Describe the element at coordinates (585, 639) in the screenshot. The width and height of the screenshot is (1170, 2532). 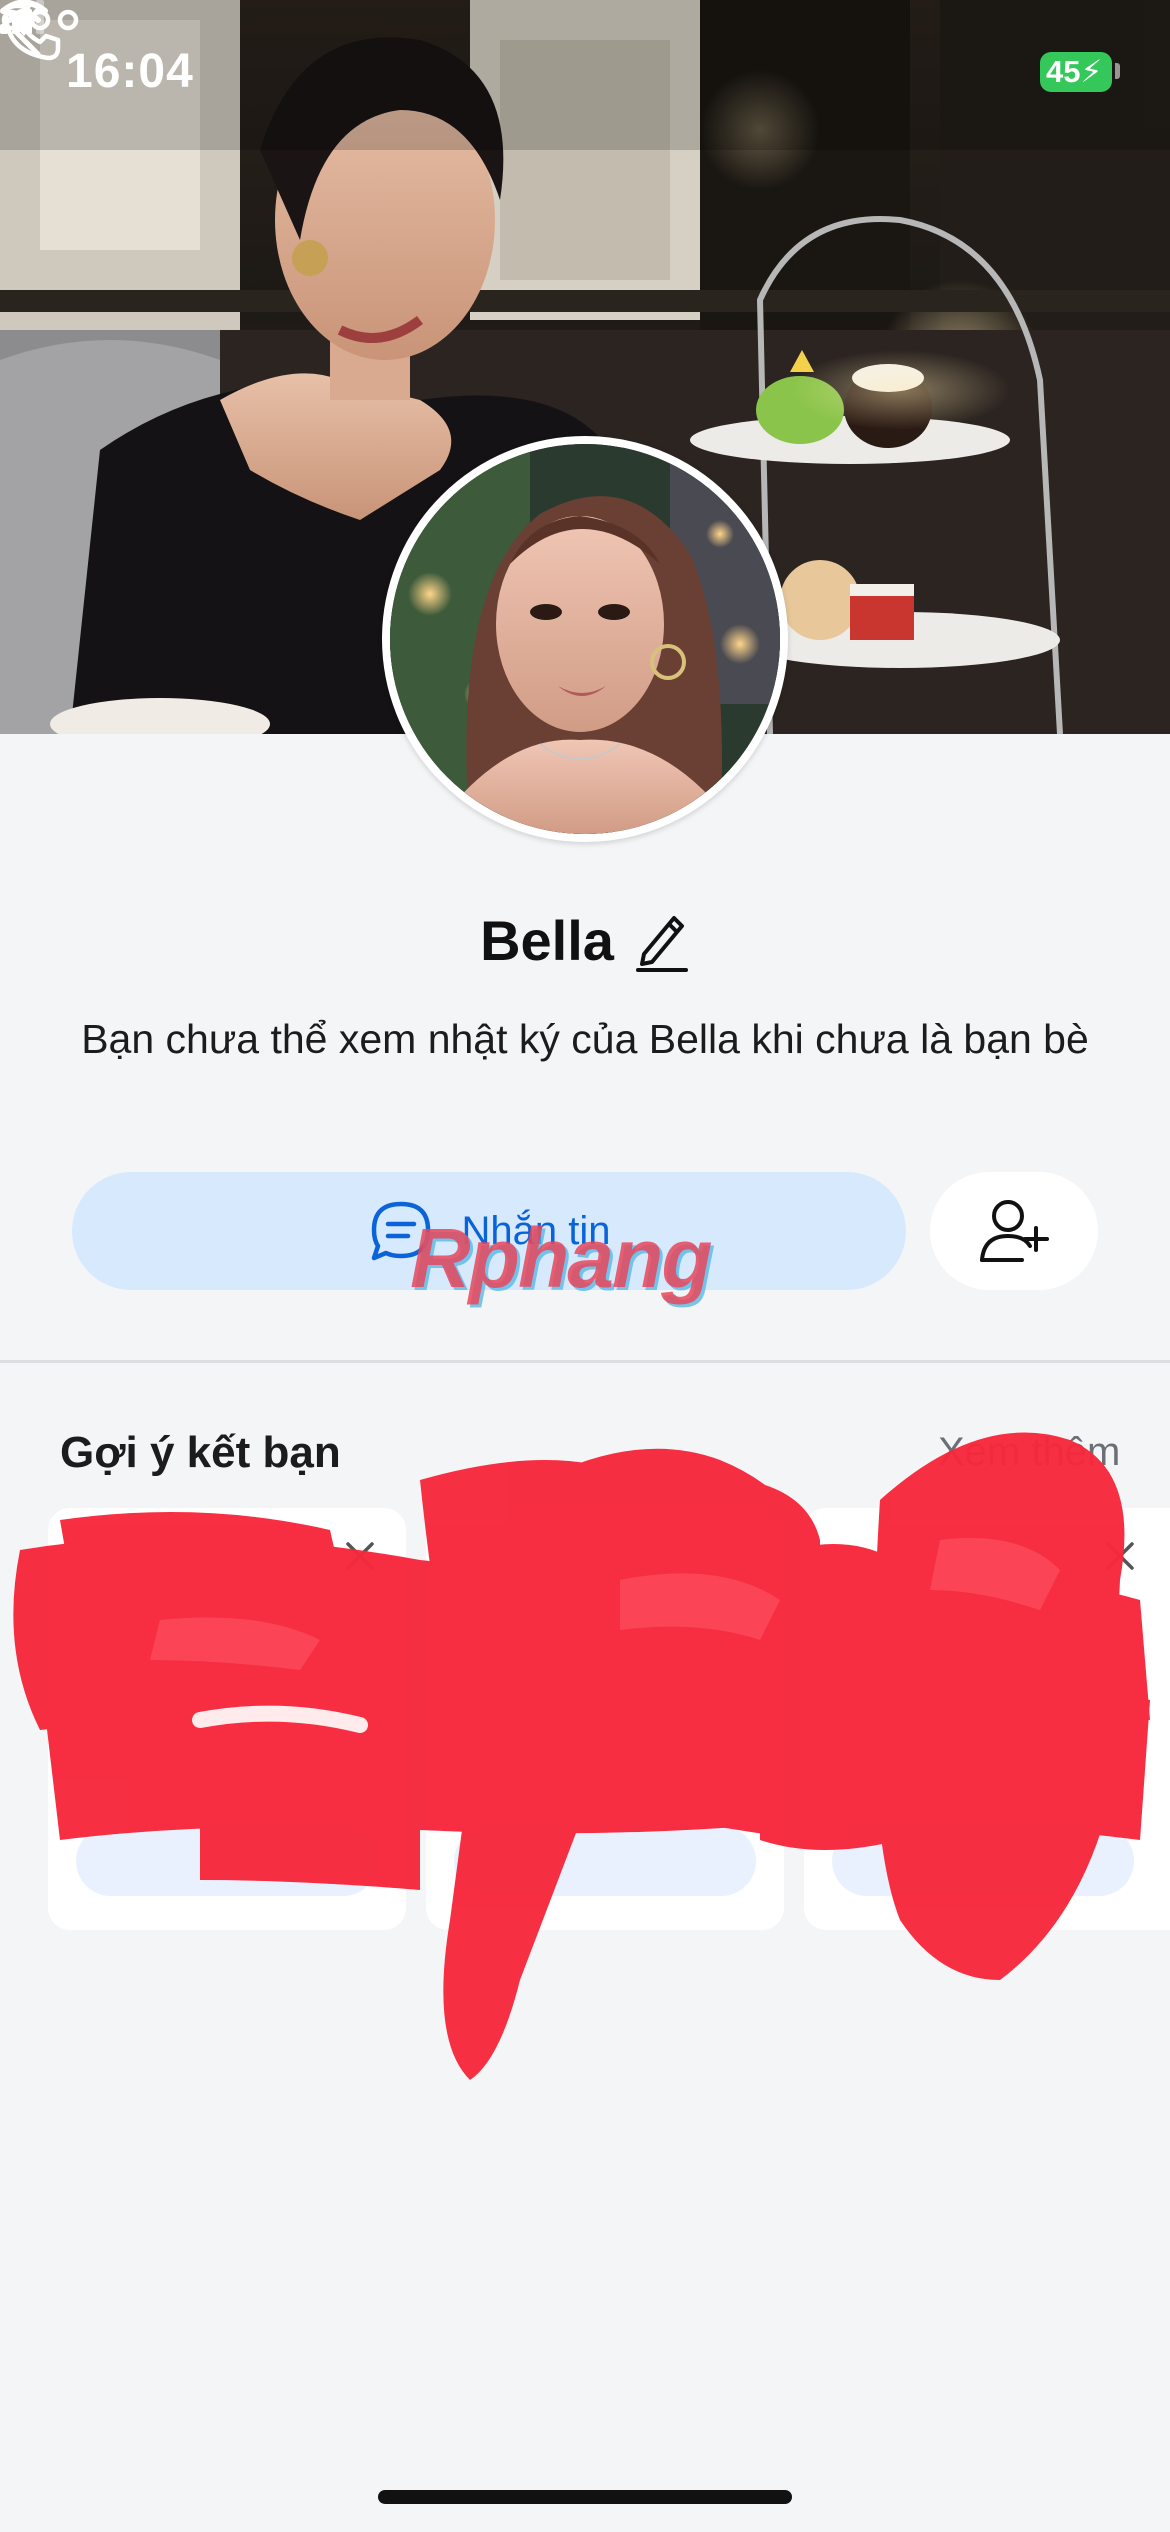
I see `profile-avatar` at that location.